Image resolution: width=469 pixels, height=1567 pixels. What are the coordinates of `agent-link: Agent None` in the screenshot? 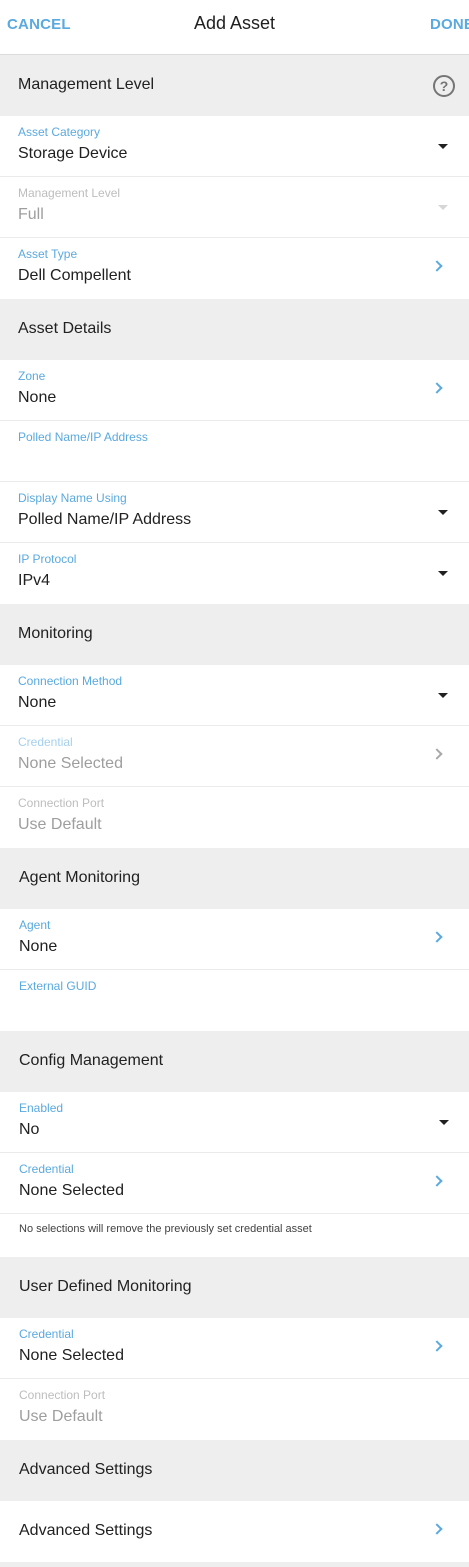 It's located at (234, 939).